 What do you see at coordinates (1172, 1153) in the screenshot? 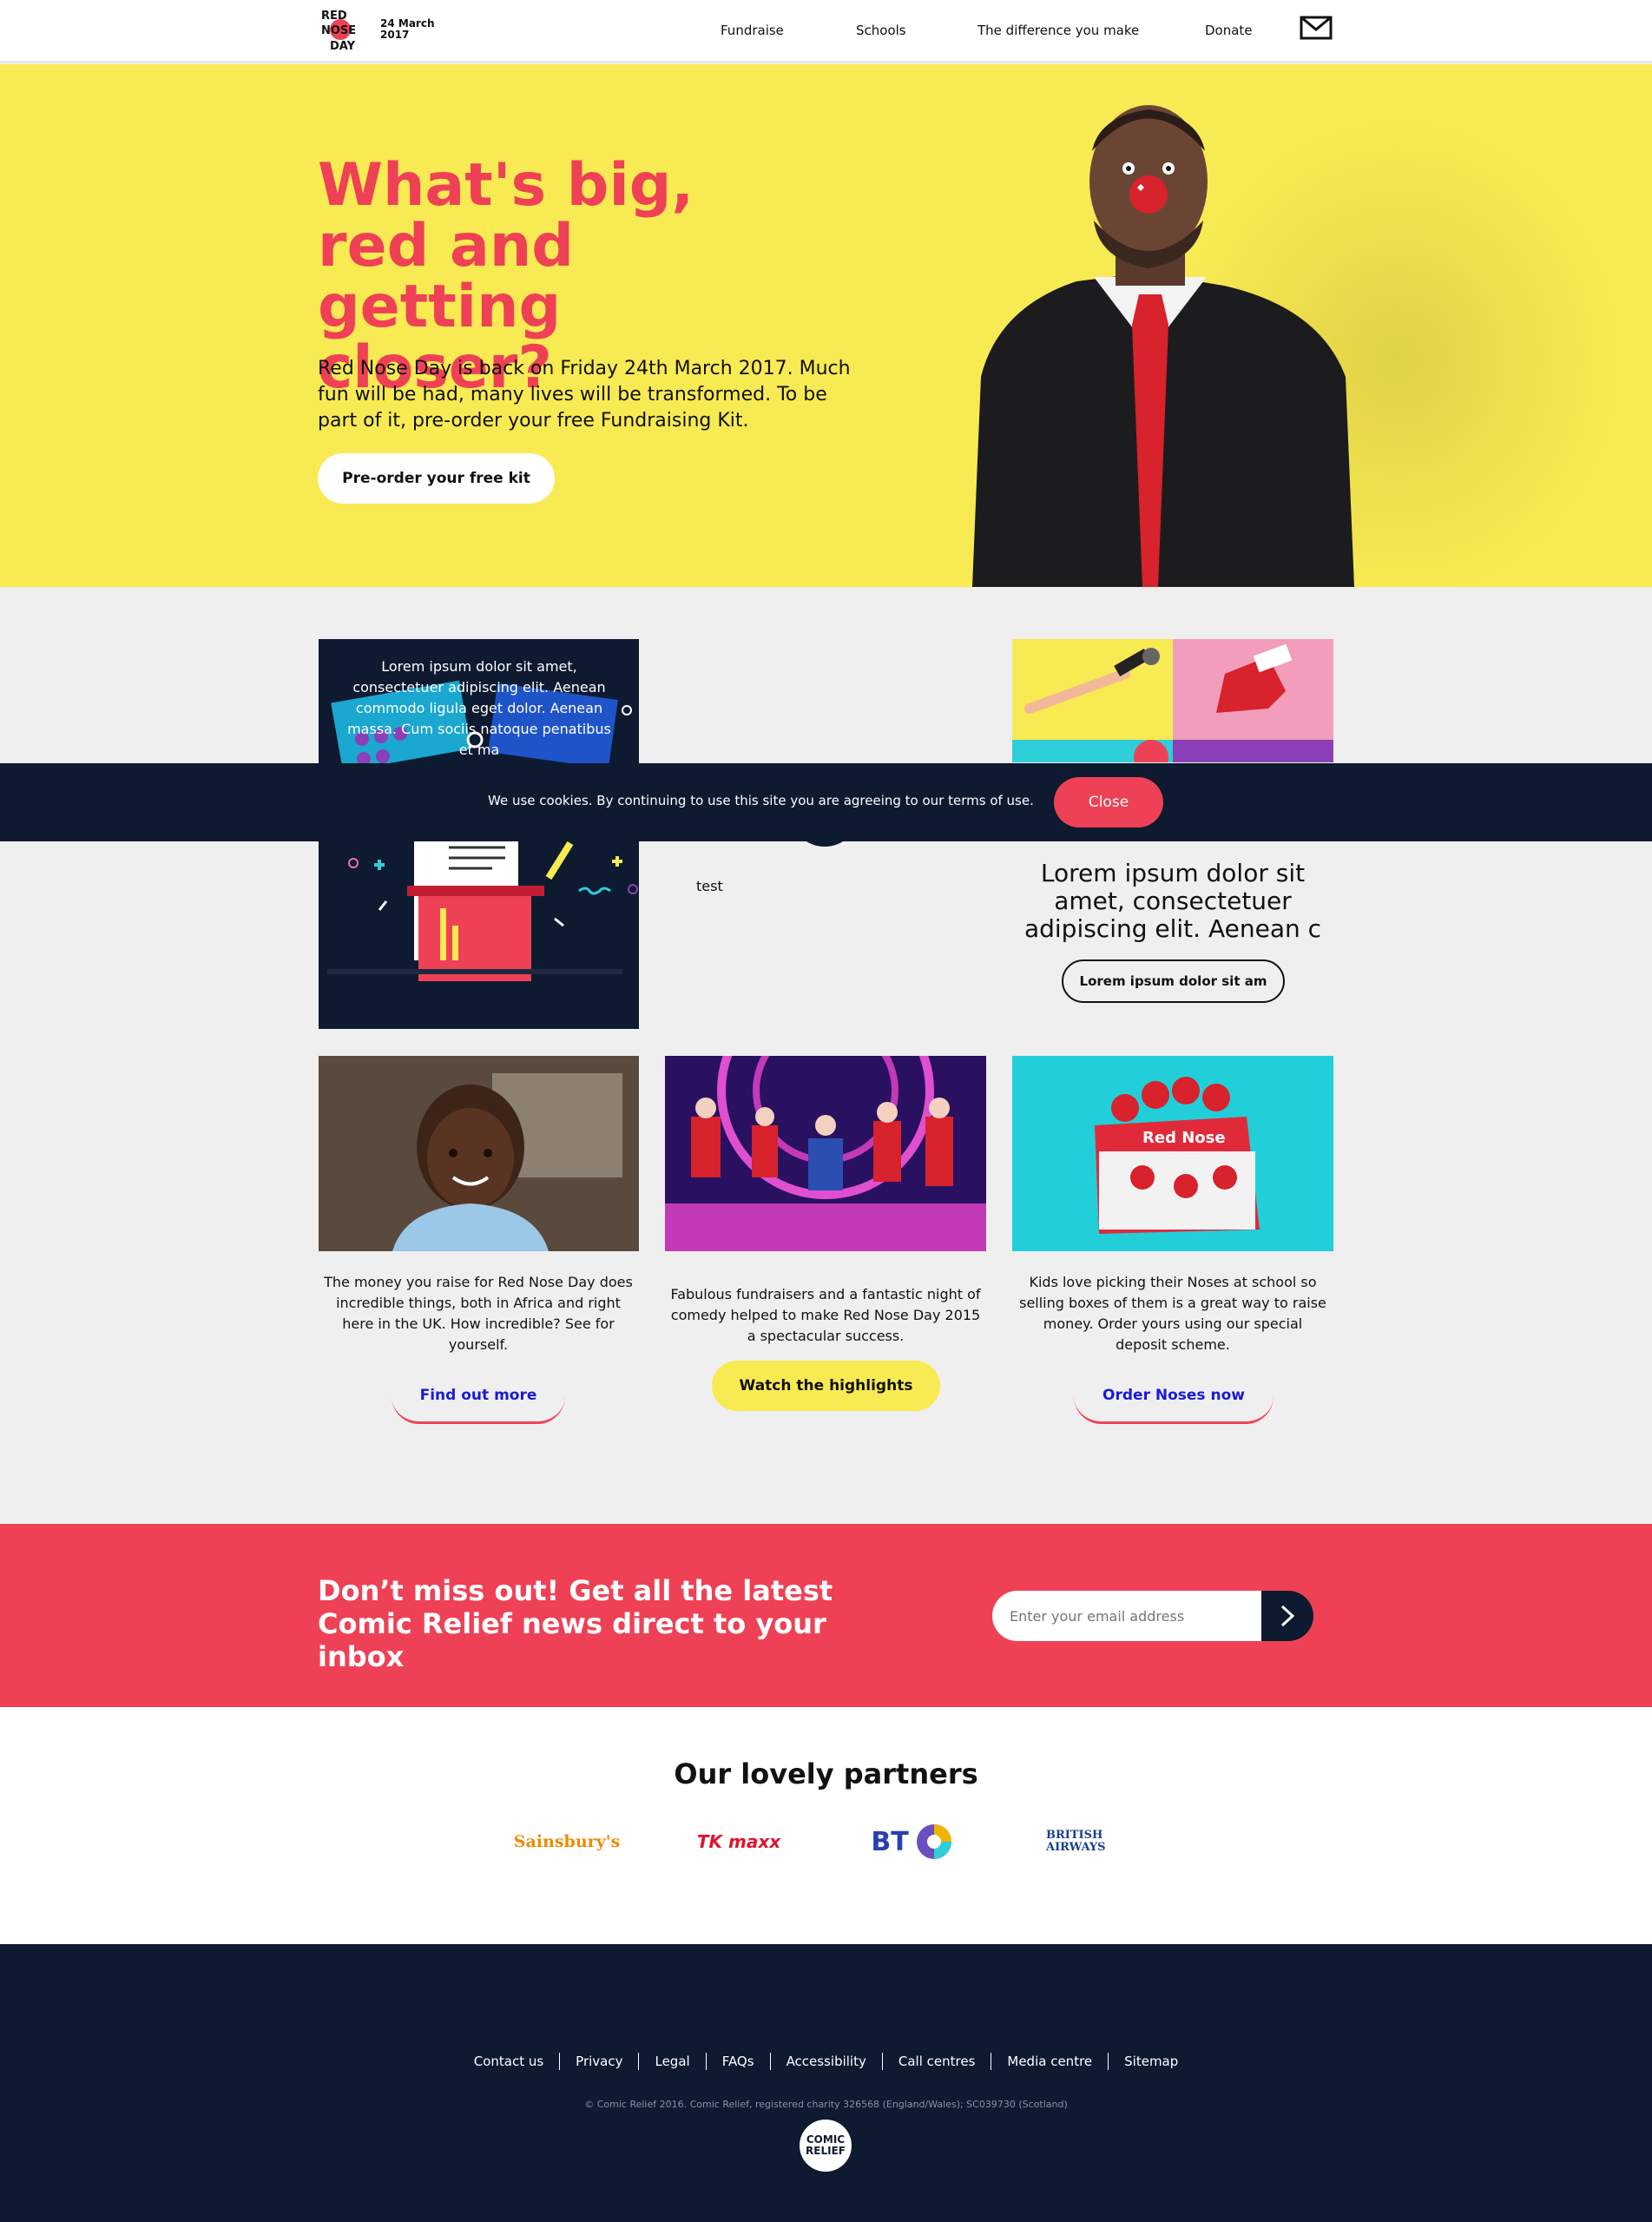
I see `noses-photo: Red Nose` at bounding box center [1172, 1153].